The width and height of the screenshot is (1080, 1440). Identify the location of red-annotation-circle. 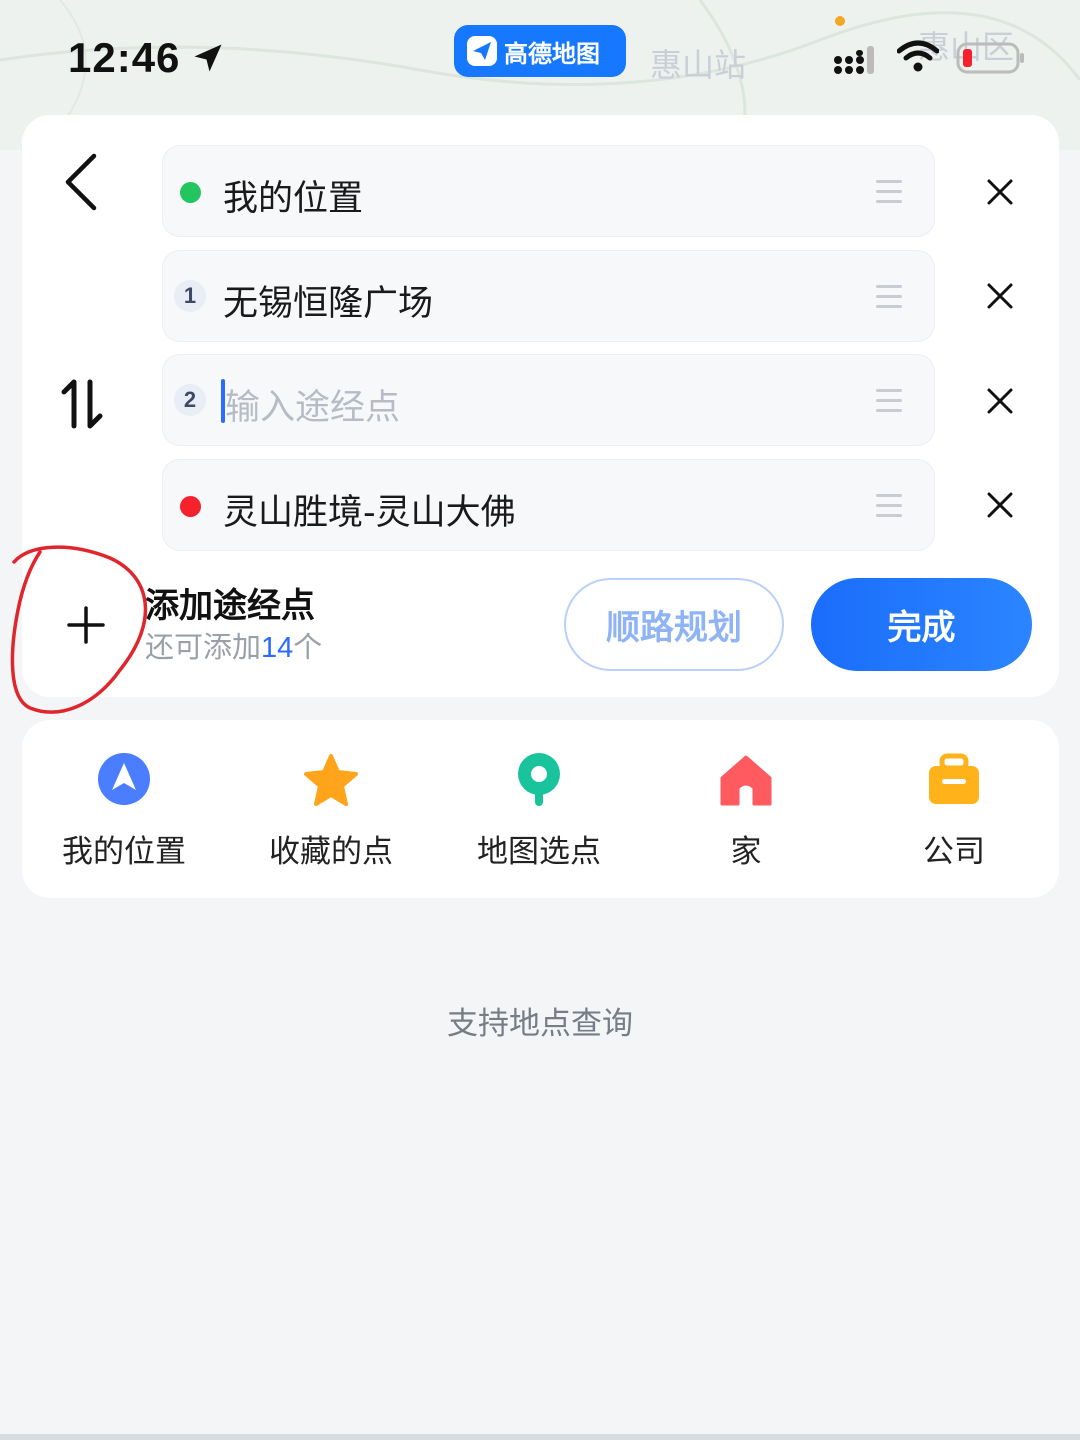
(79, 629).